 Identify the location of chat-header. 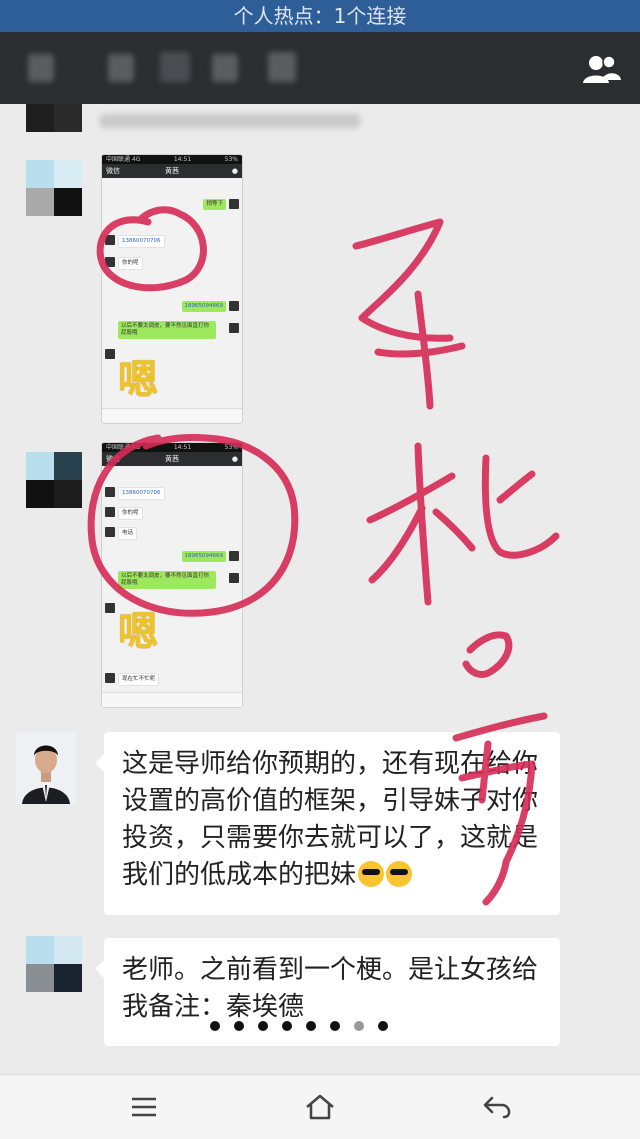
(320, 68).